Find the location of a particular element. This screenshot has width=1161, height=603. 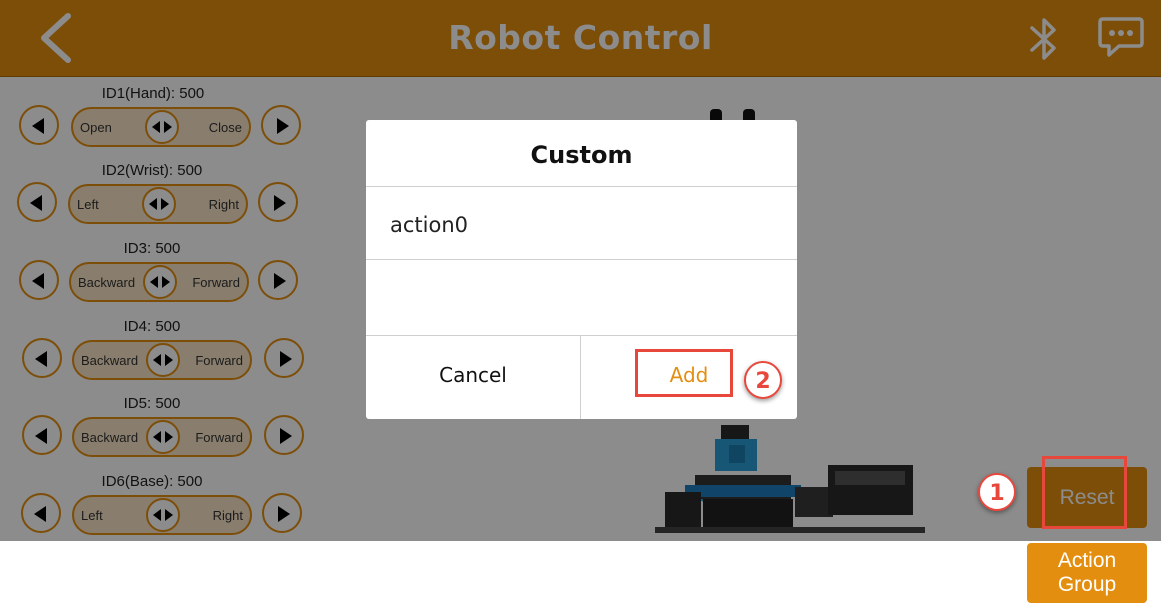

action-name-input: action0 is located at coordinates (581, 223).